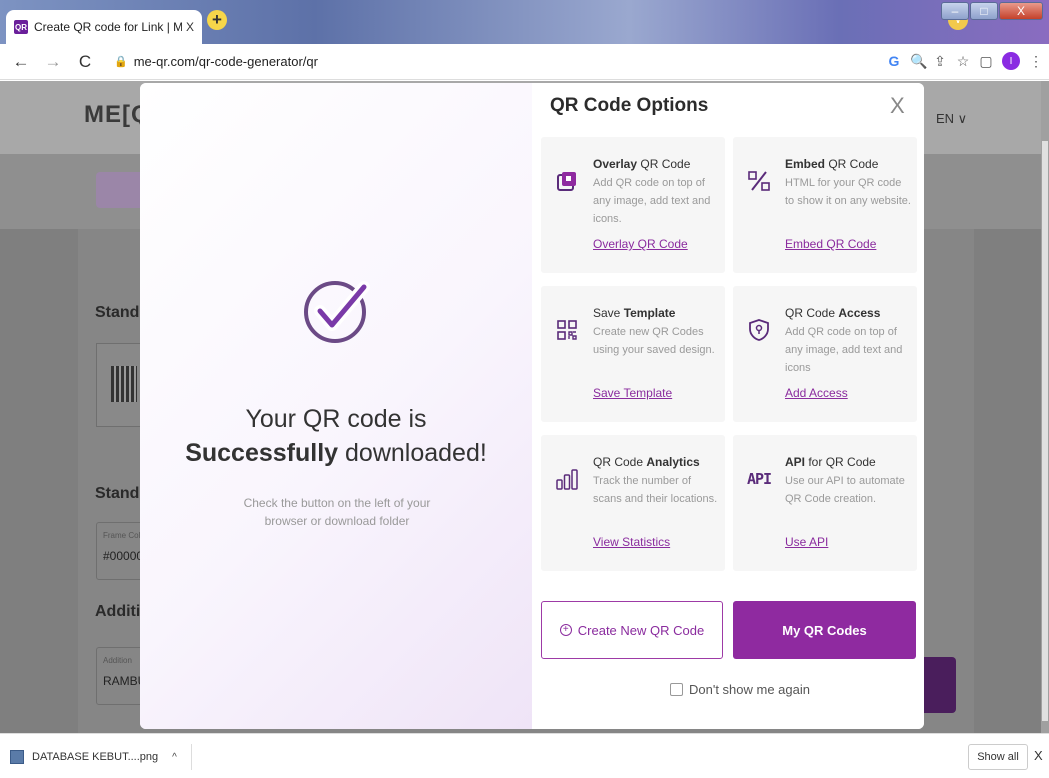 The image size is (1049, 778). I want to click on save-template-link: Save Template, so click(632, 393).